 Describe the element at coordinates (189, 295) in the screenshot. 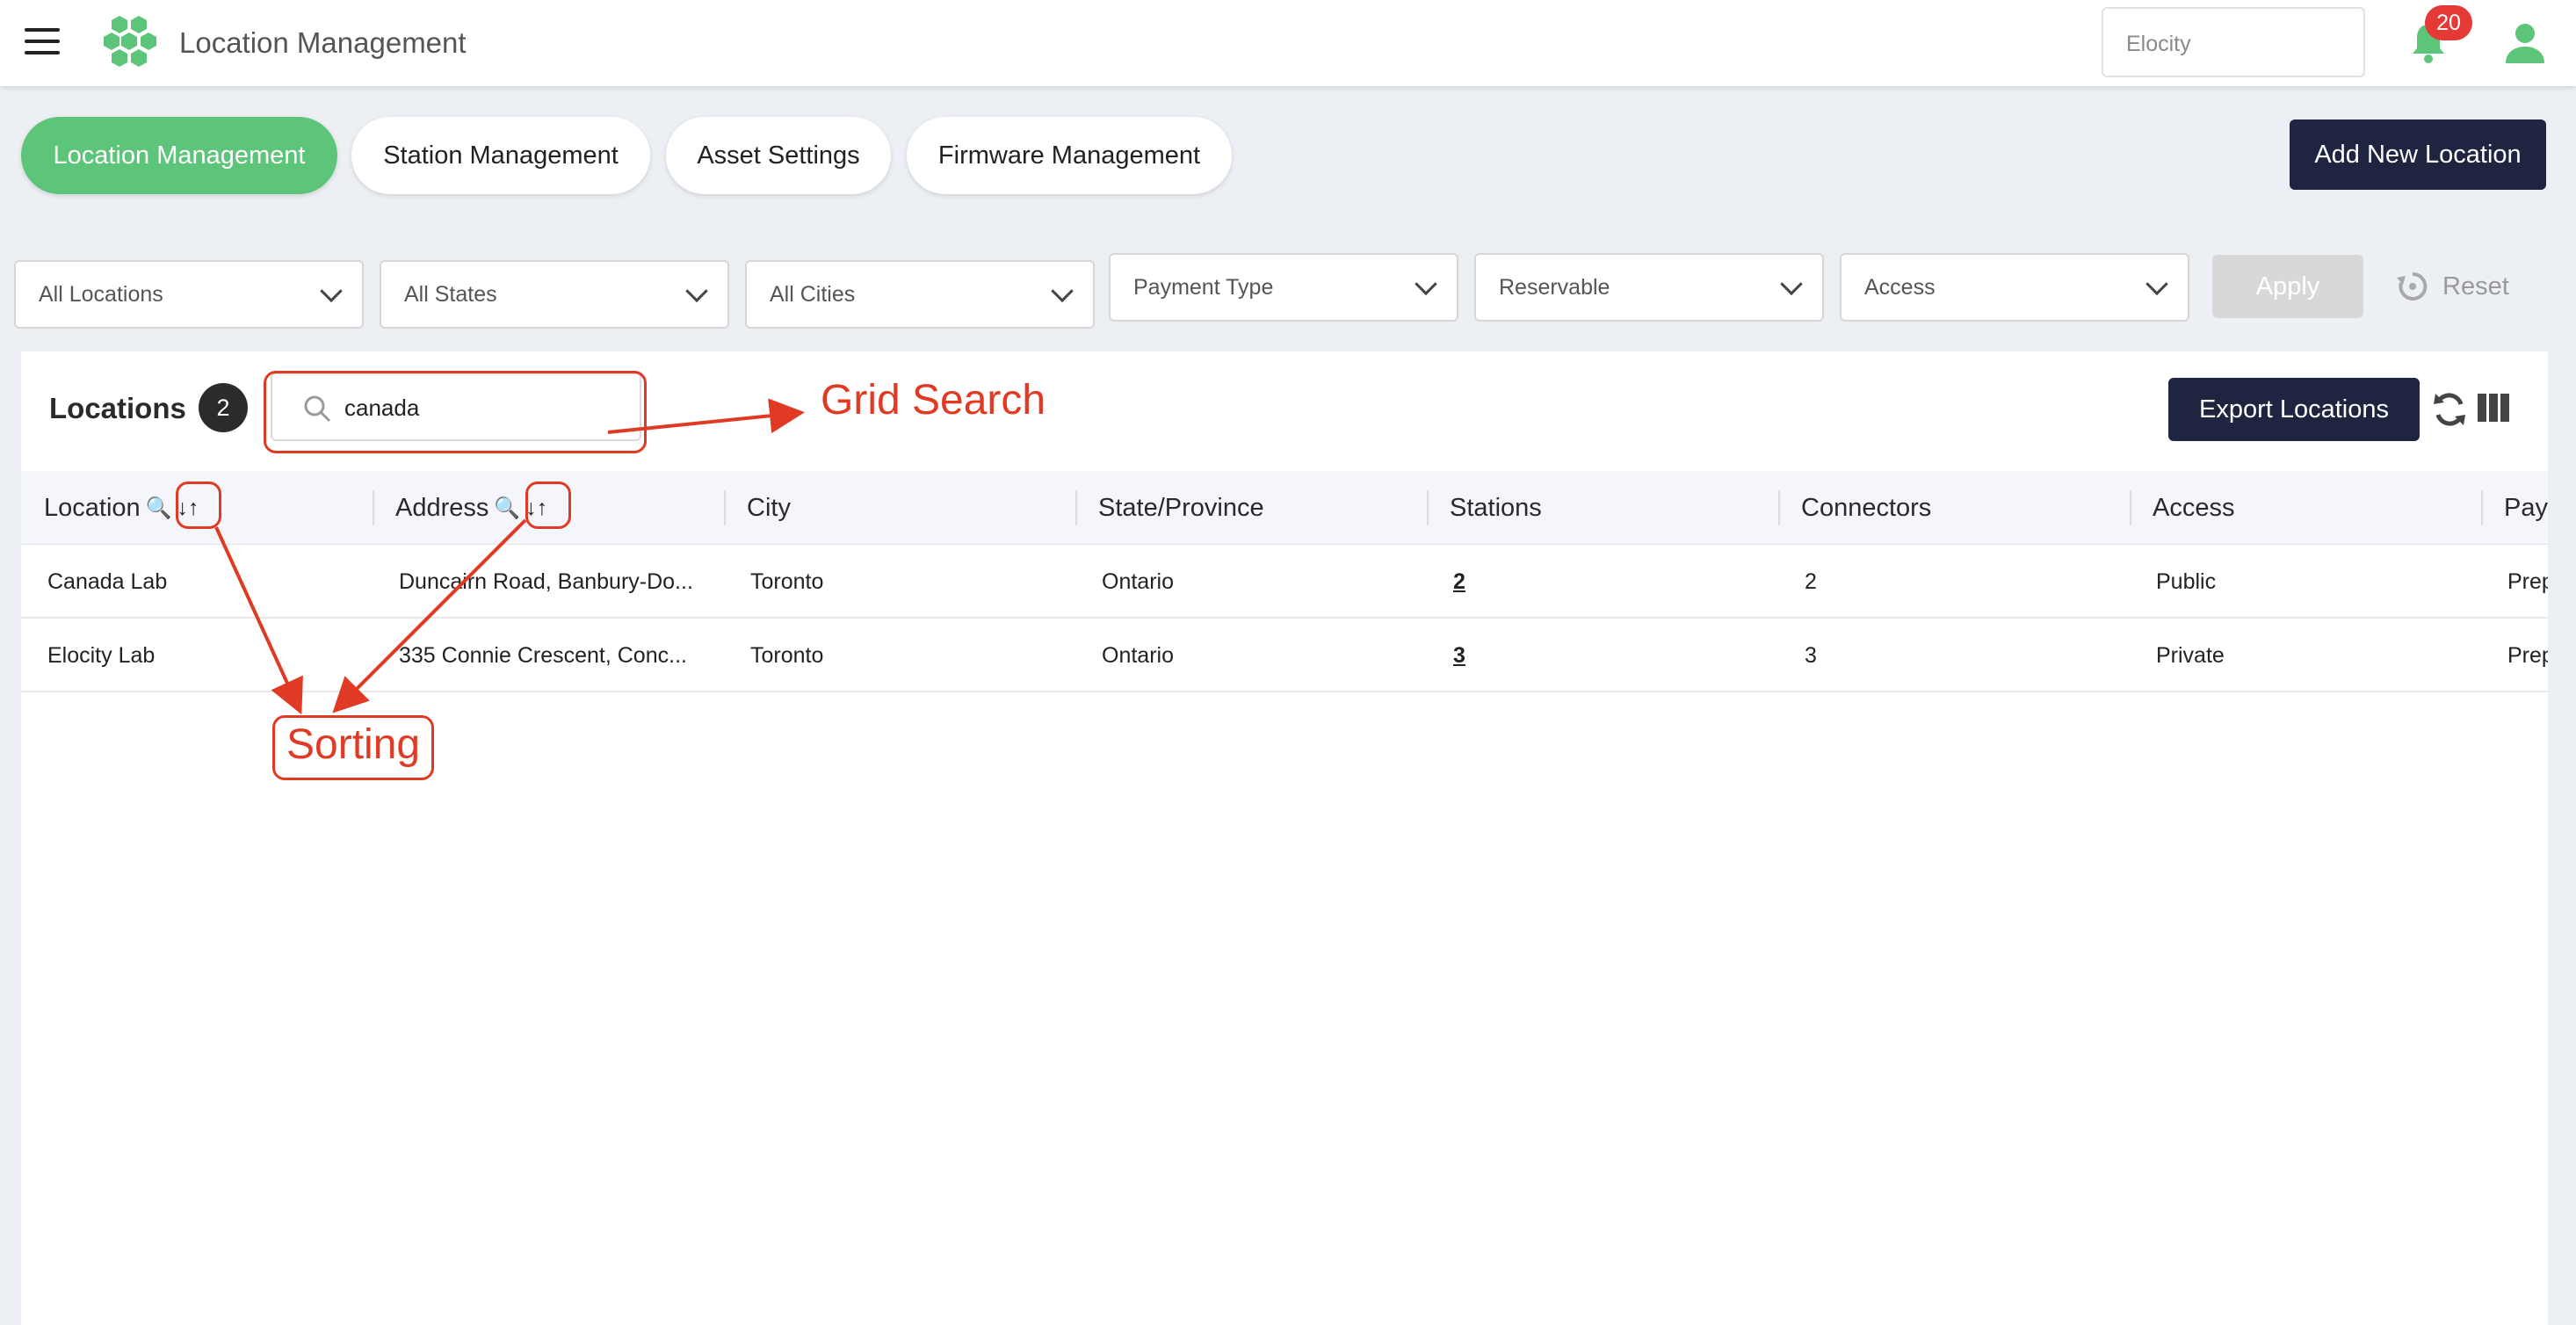

I see `location-filter: All Locations` at that location.